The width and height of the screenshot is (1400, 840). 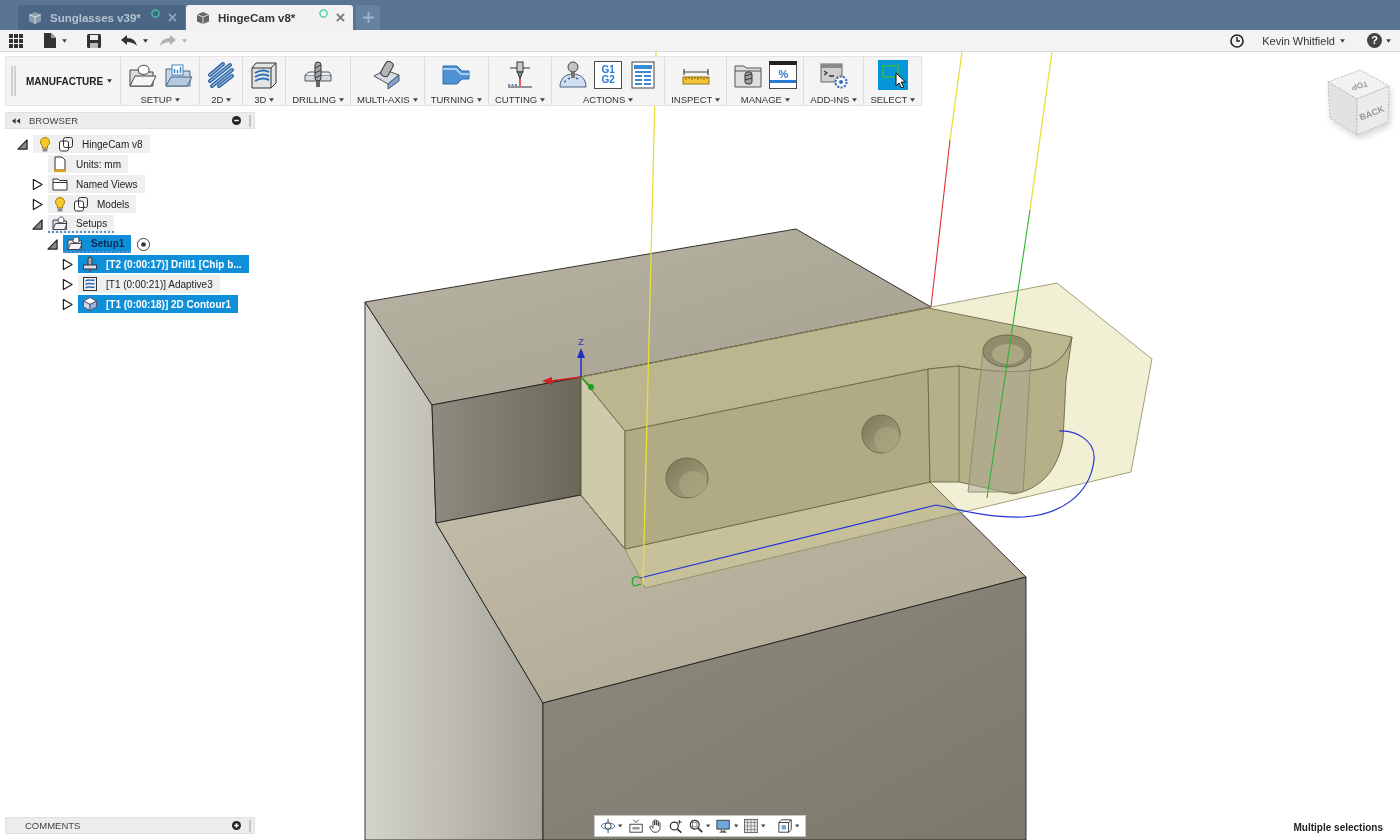 I want to click on folder-icon, so click(x=60, y=184).